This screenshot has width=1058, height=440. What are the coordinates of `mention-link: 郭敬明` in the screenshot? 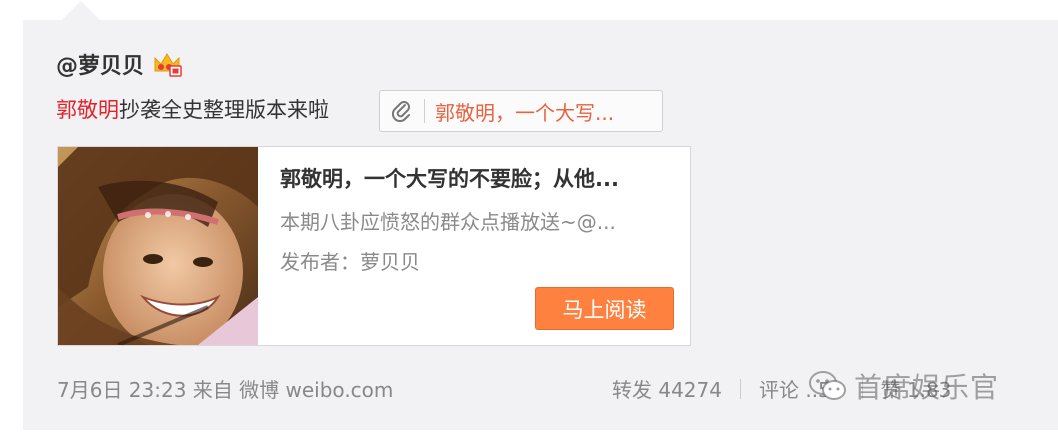 It's located at (87, 109).